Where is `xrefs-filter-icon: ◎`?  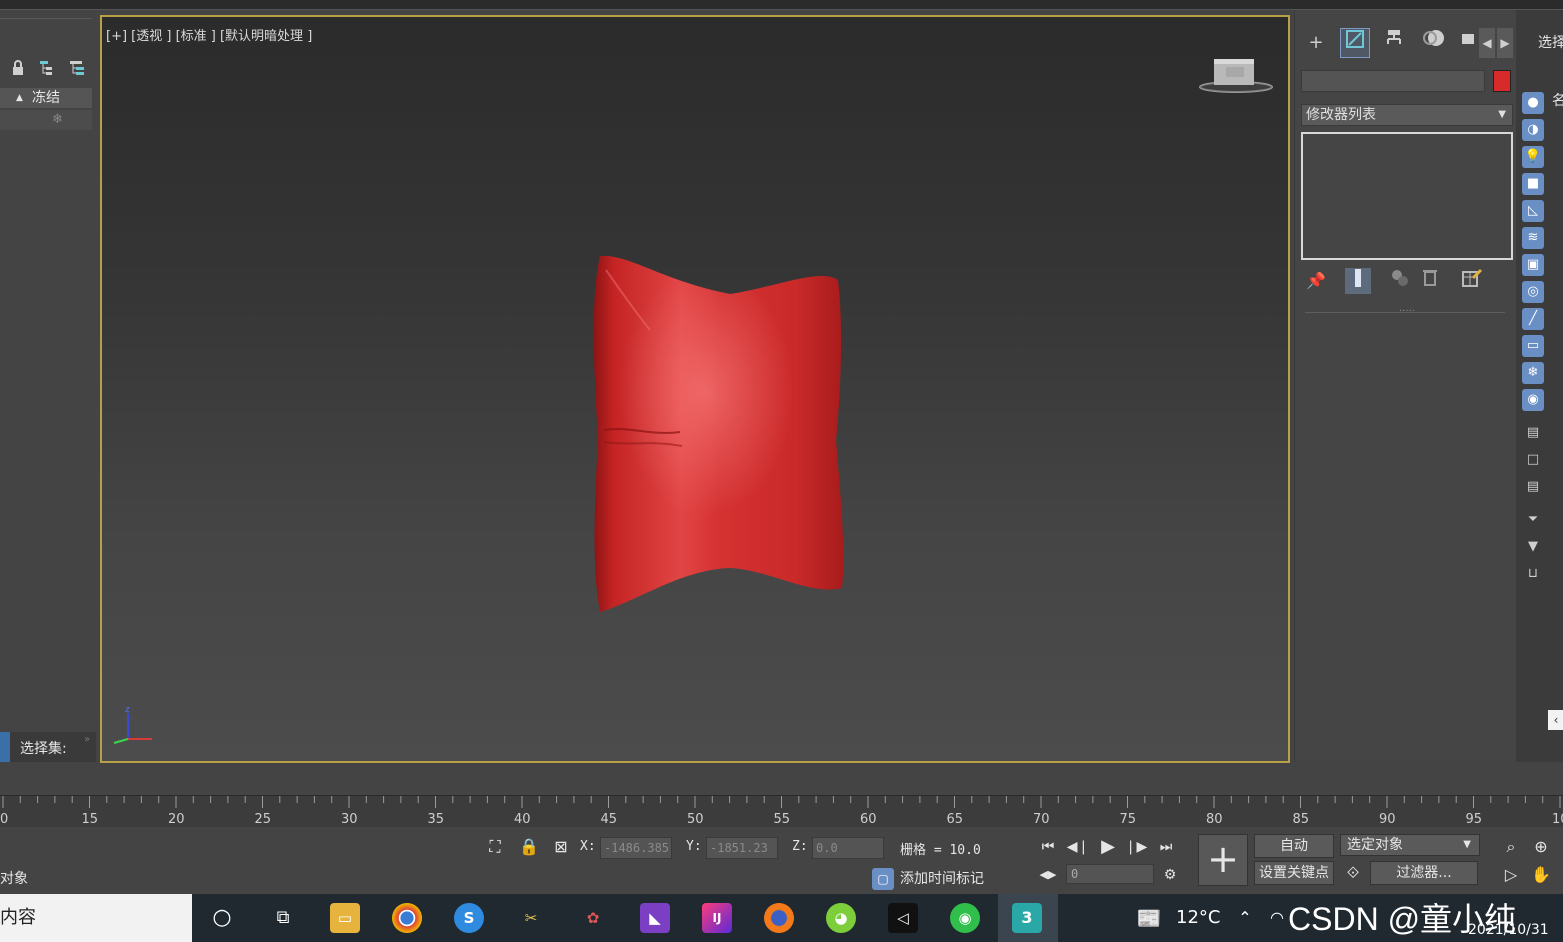
xrefs-filter-icon: ◎ is located at coordinates (1533, 292).